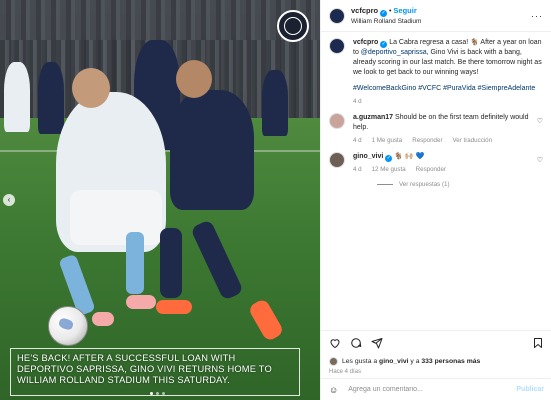 The height and width of the screenshot is (400, 551). What do you see at coordinates (473, 140) in the screenshot?
I see `translate-button: Ver traducción` at bounding box center [473, 140].